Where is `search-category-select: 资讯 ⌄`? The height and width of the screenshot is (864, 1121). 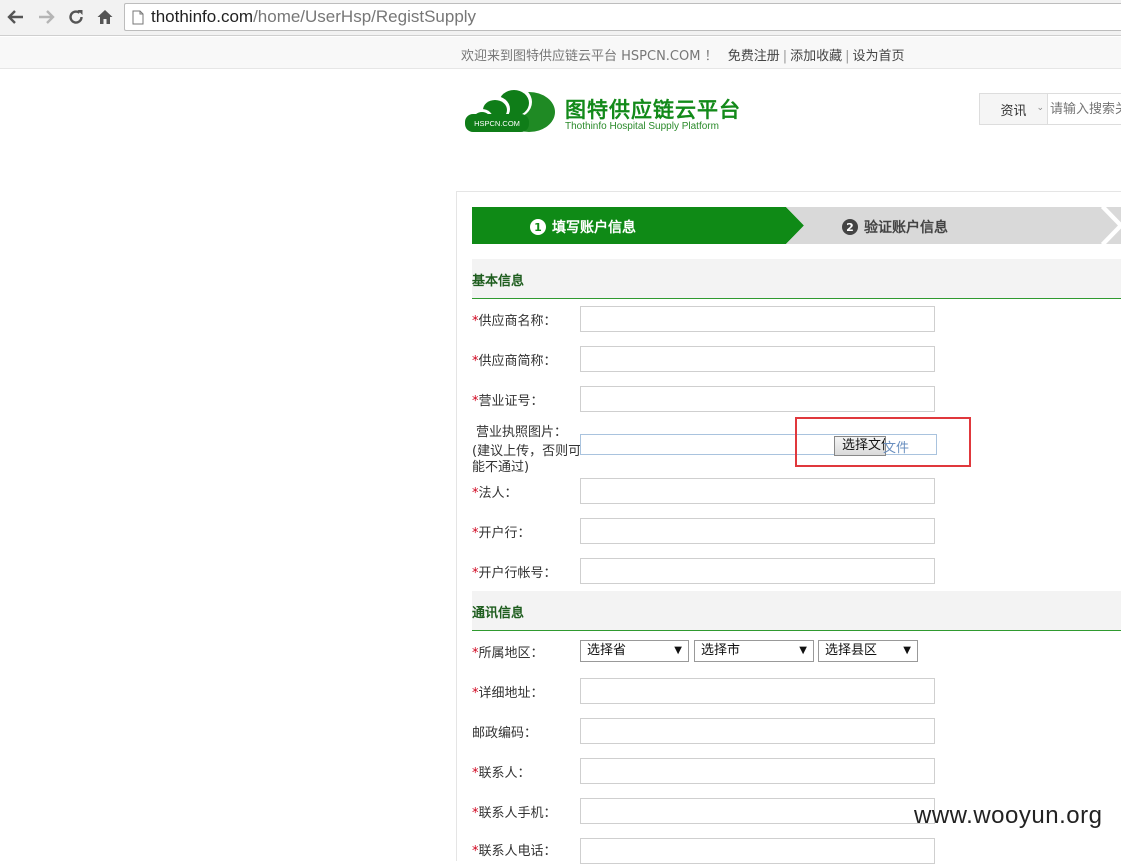 search-category-select: 资讯 ⌄ is located at coordinates (1014, 109).